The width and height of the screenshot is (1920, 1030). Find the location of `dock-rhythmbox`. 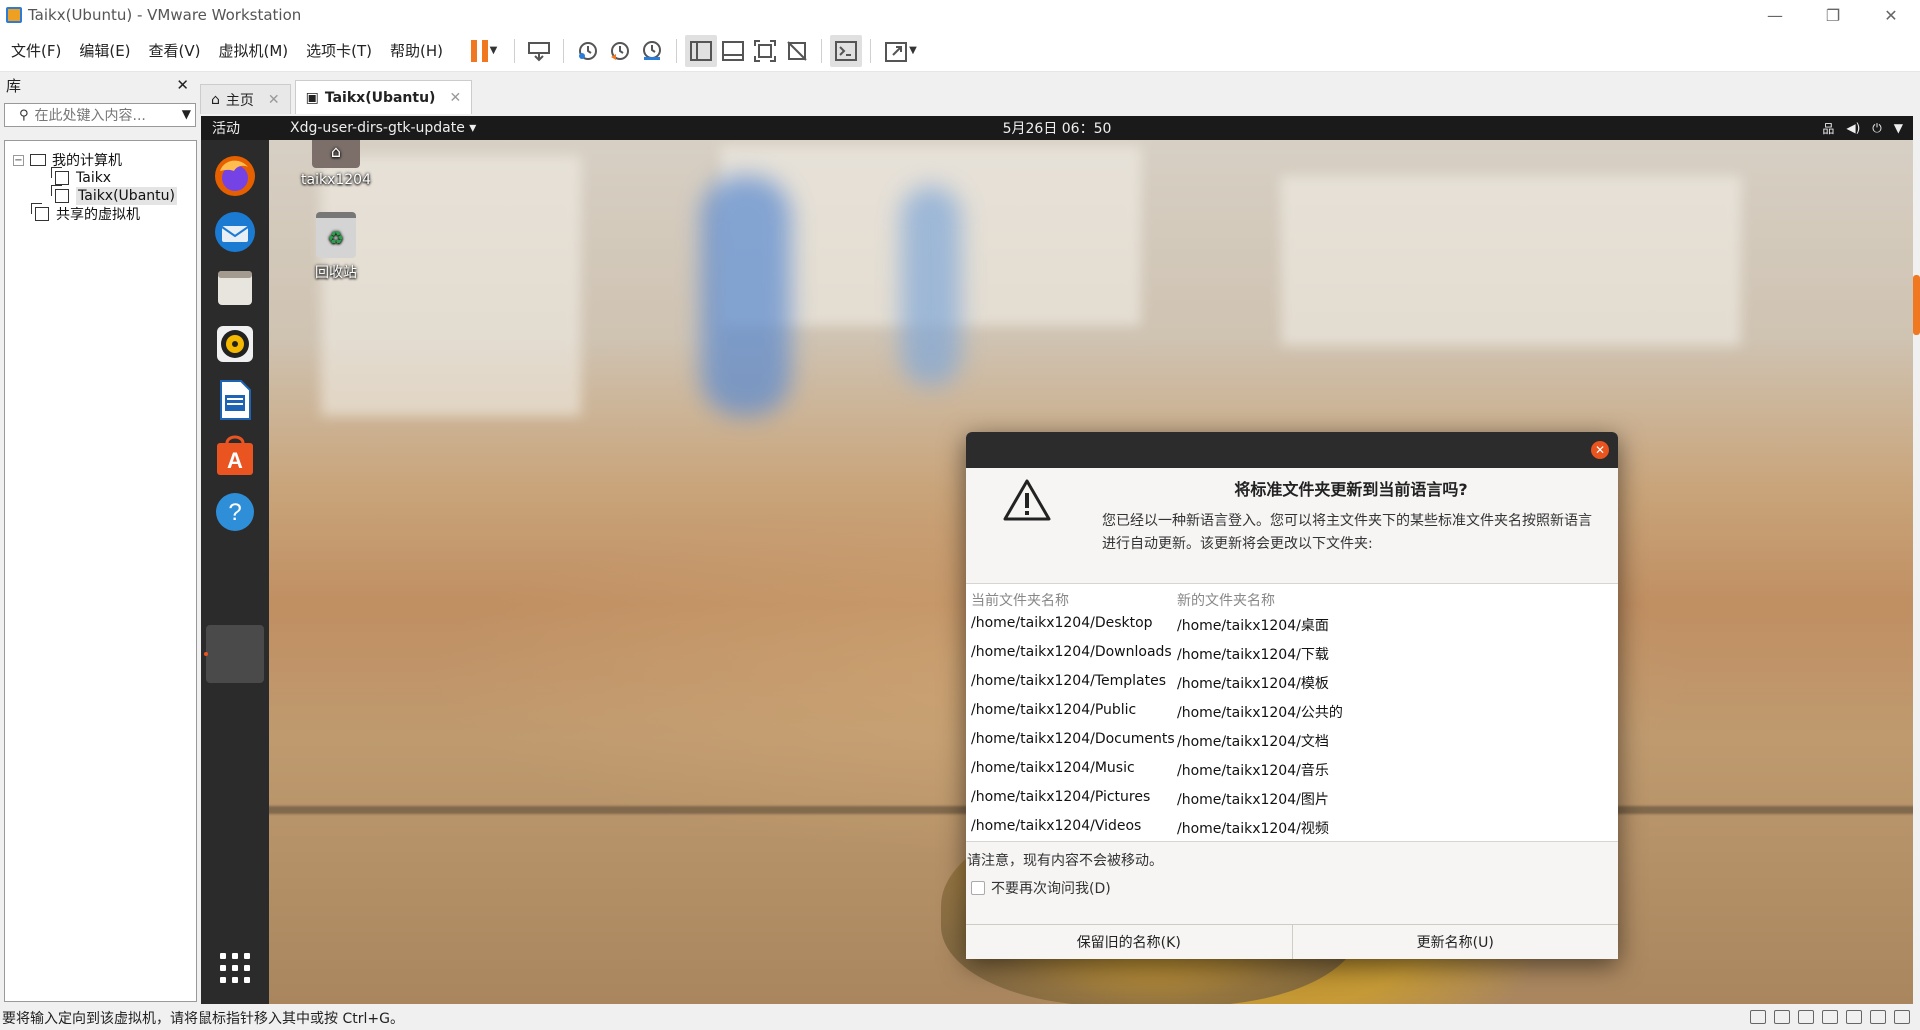

dock-rhythmbox is located at coordinates (235, 344).